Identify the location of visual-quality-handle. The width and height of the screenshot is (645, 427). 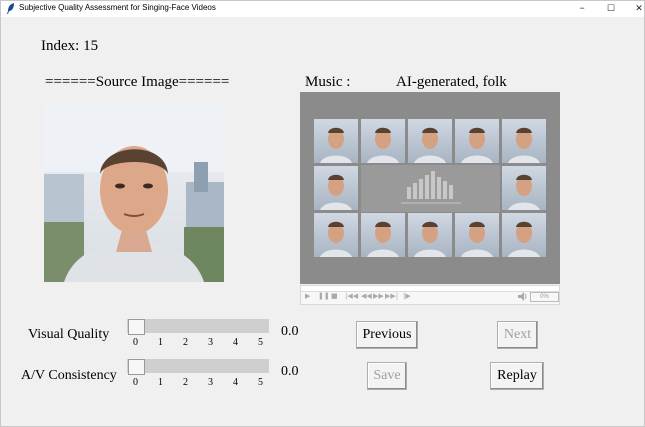
(136, 327).